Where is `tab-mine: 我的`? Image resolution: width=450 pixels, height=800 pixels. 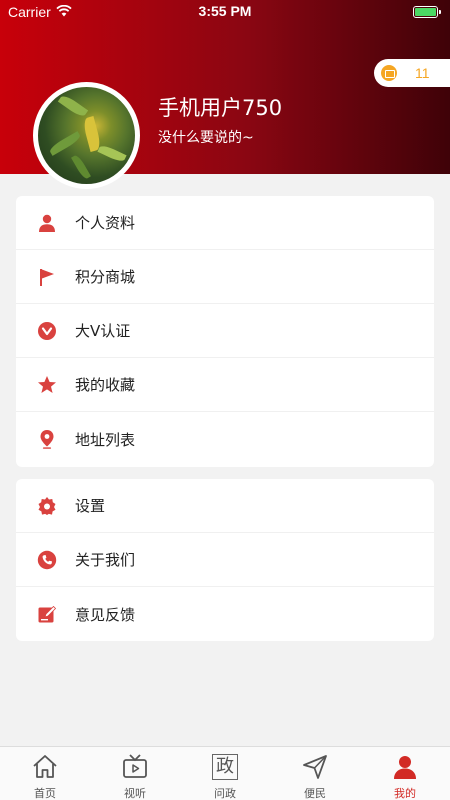
tab-mine: 我的 is located at coordinates (405, 773).